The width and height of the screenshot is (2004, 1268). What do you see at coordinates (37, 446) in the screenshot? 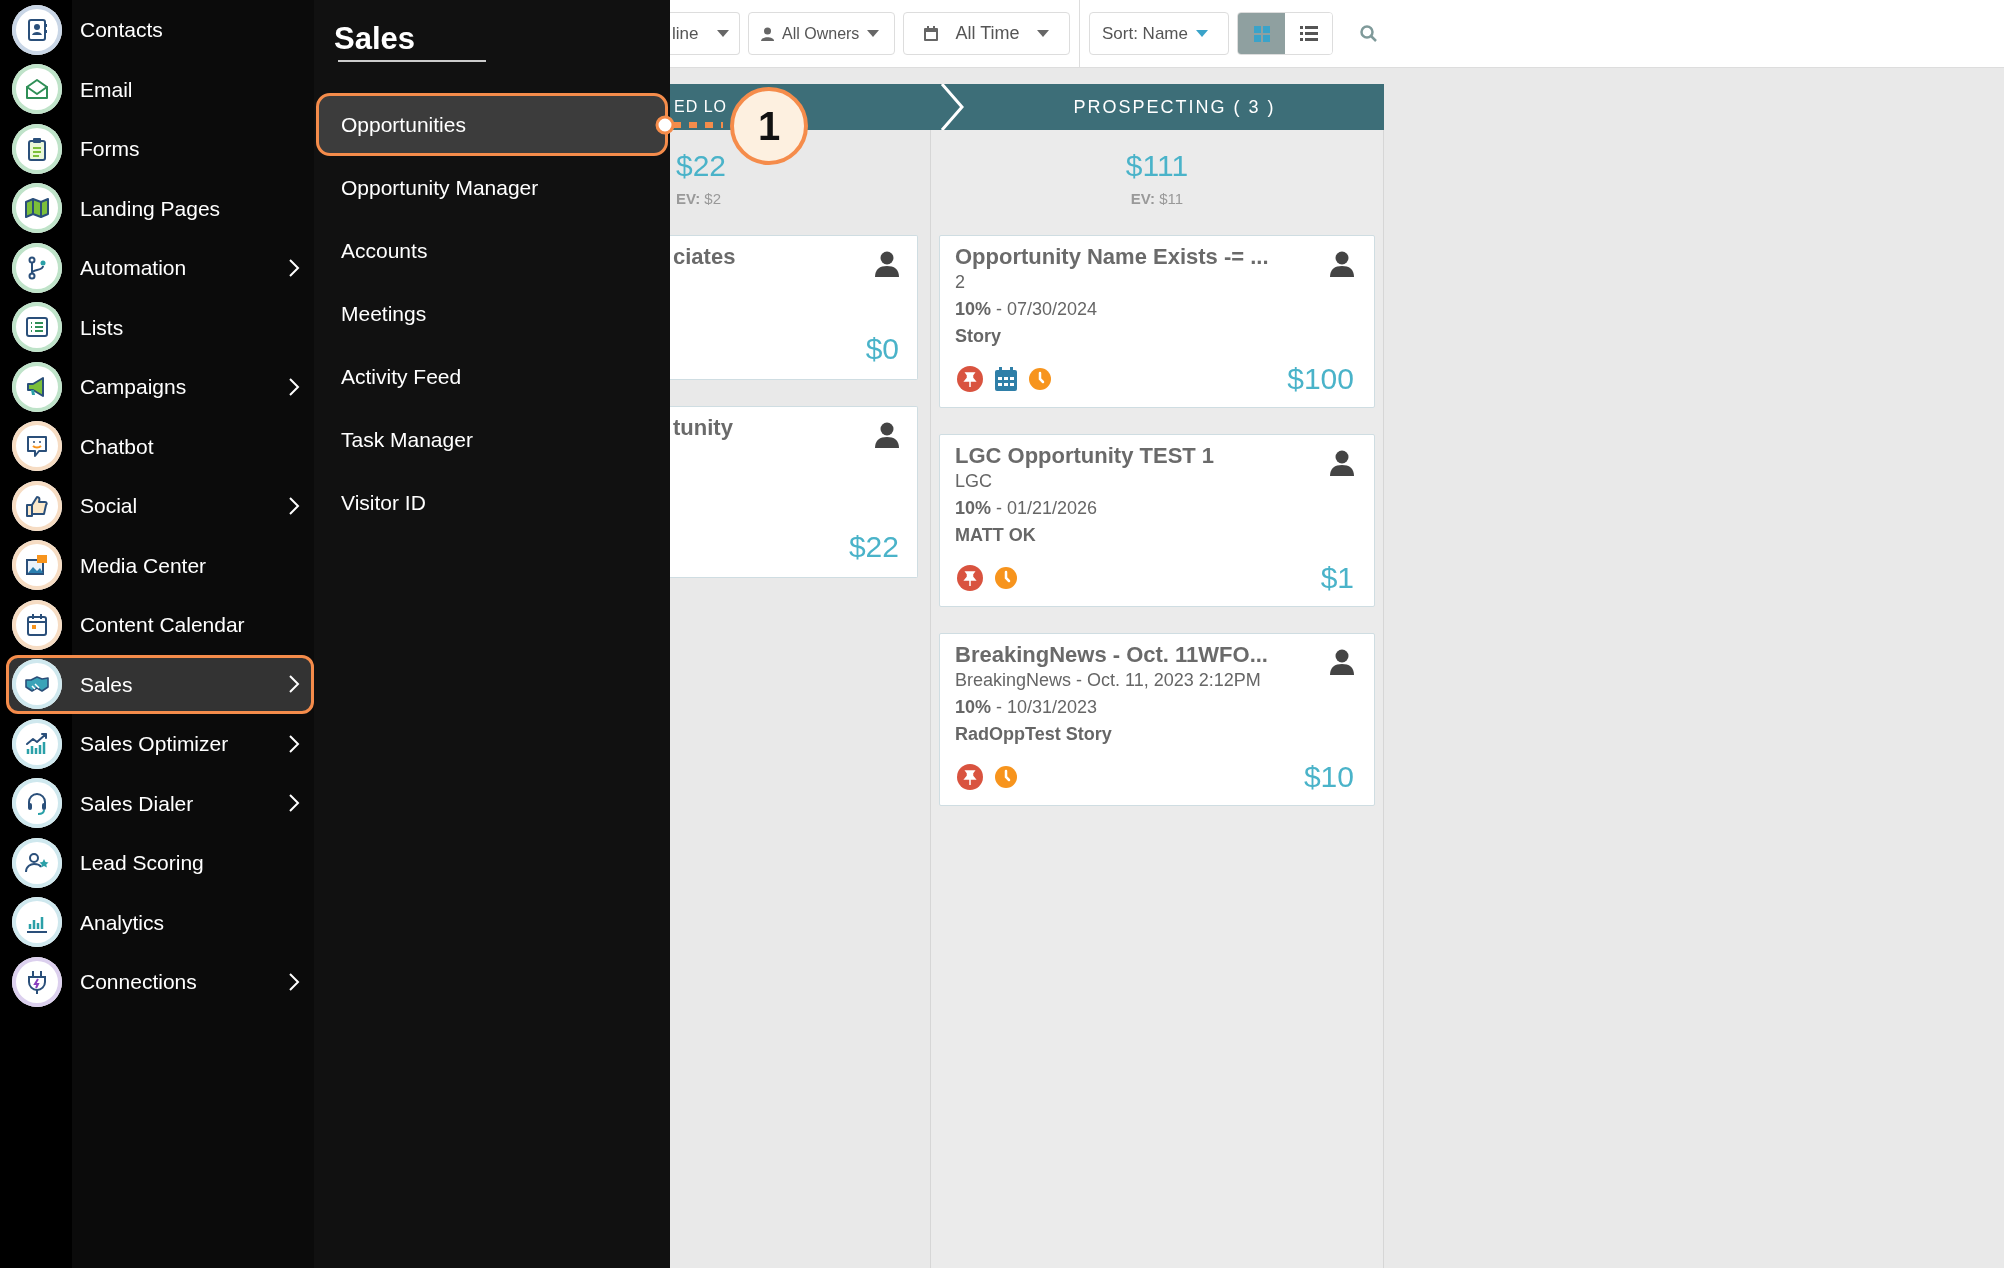
I see `chat-face-icon` at bounding box center [37, 446].